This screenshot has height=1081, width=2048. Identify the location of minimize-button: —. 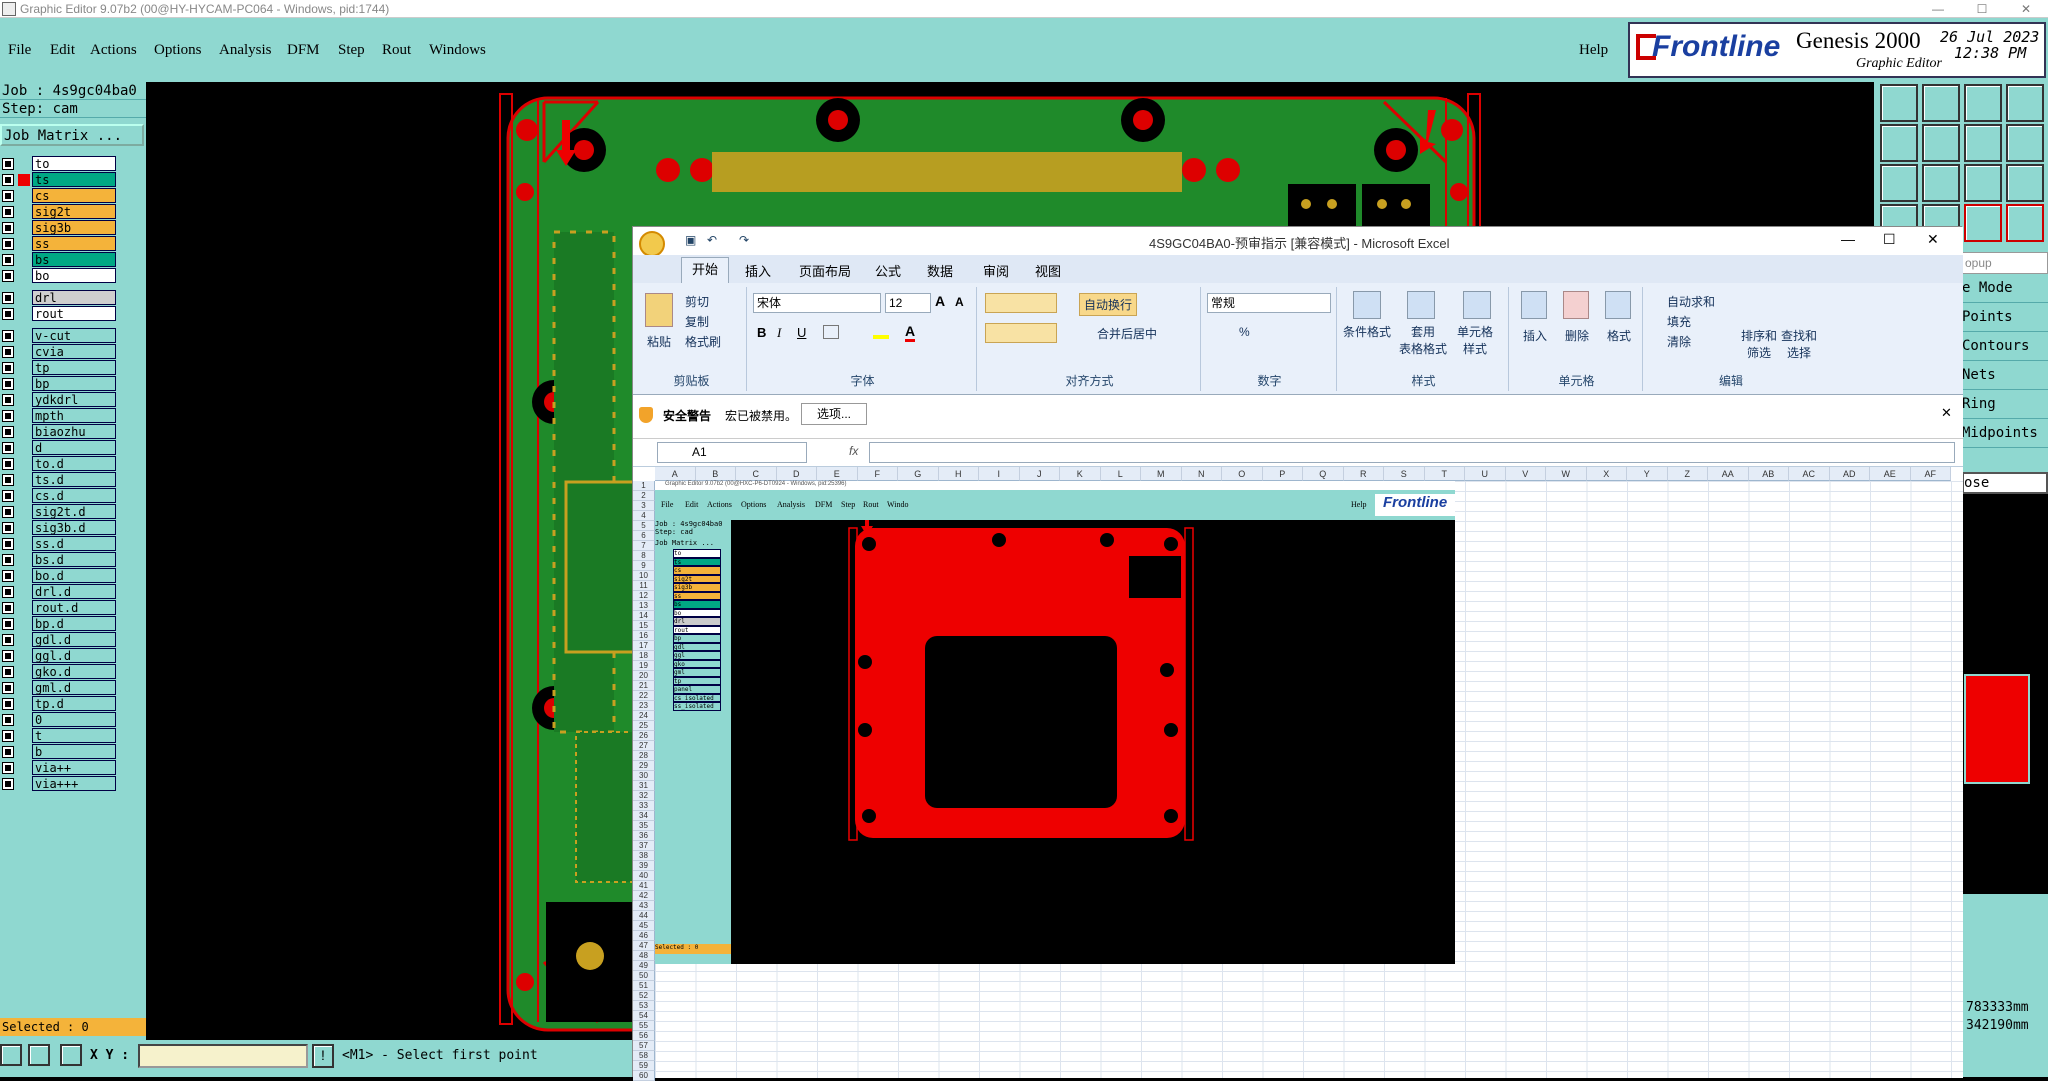
(1938, 9).